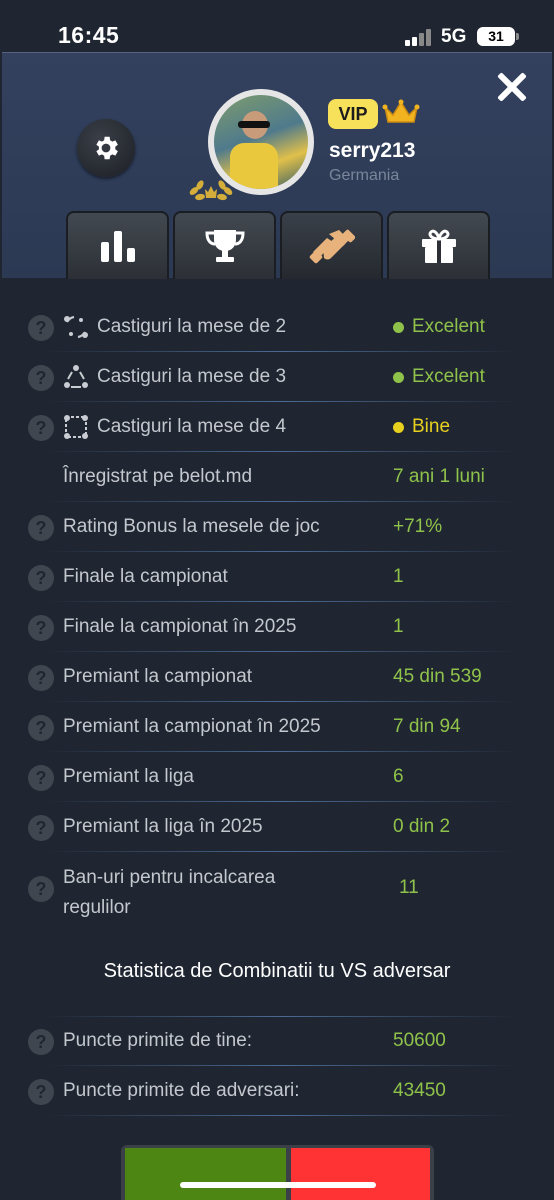 The height and width of the screenshot is (1200, 554). Describe the element at coordinates (158, 1040) in the screenshot. I see `stat-label: Puncte primite de tine:` at that location.